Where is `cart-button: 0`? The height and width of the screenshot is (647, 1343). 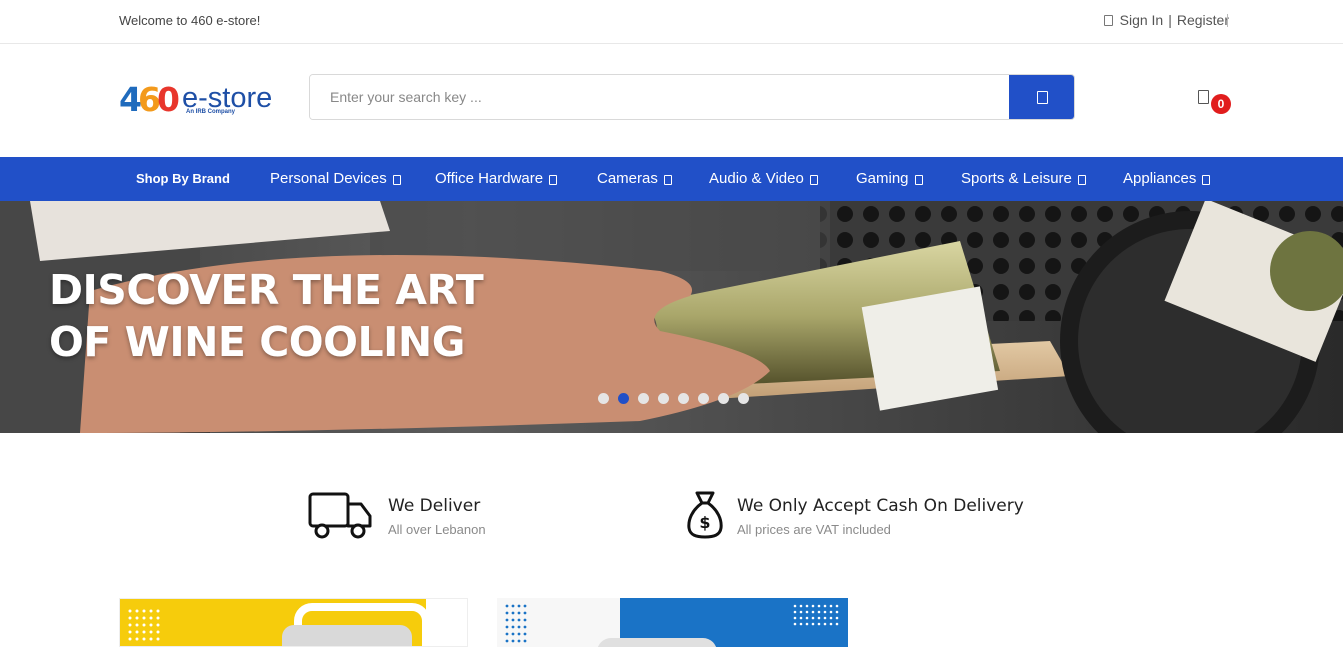
cart-button: 0 is located at coordinates (1217, 104).